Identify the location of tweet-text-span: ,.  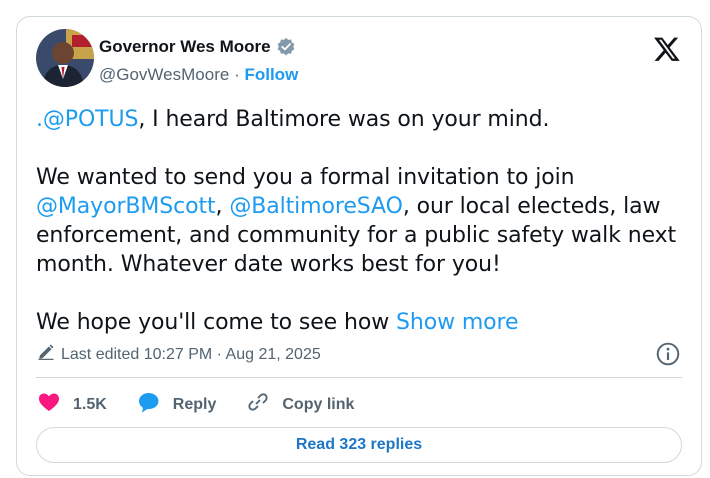
(222, 206).